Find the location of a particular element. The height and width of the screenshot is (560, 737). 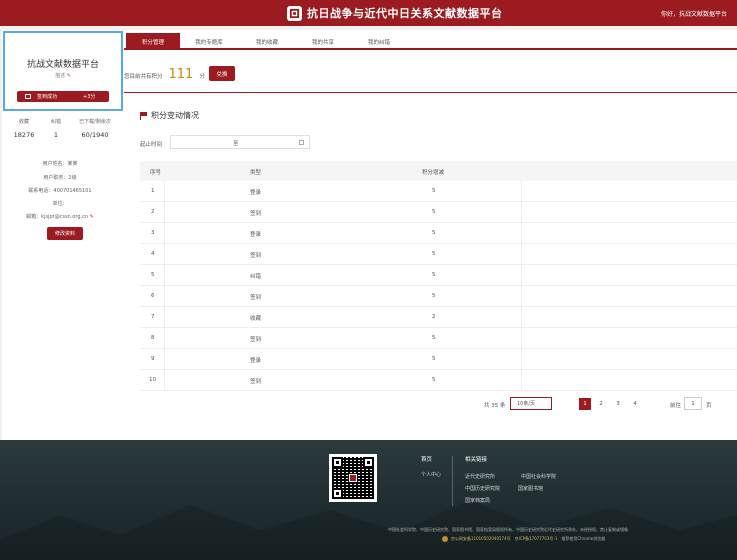

total-count: 共 35 条 is located at coordinates (495, 406).